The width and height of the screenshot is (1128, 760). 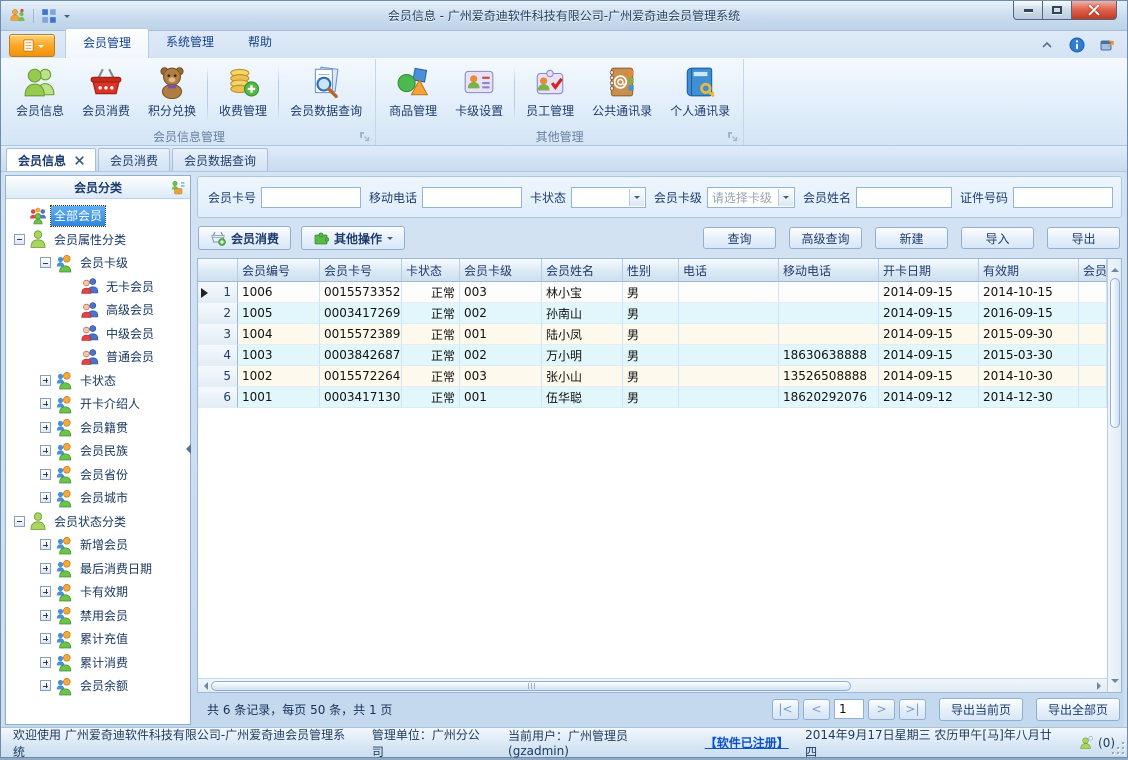 What do you see at coordinates (98, 545) in the screenshot?
I see `tree-item: 新增会员` at bounding box center [98, 545].